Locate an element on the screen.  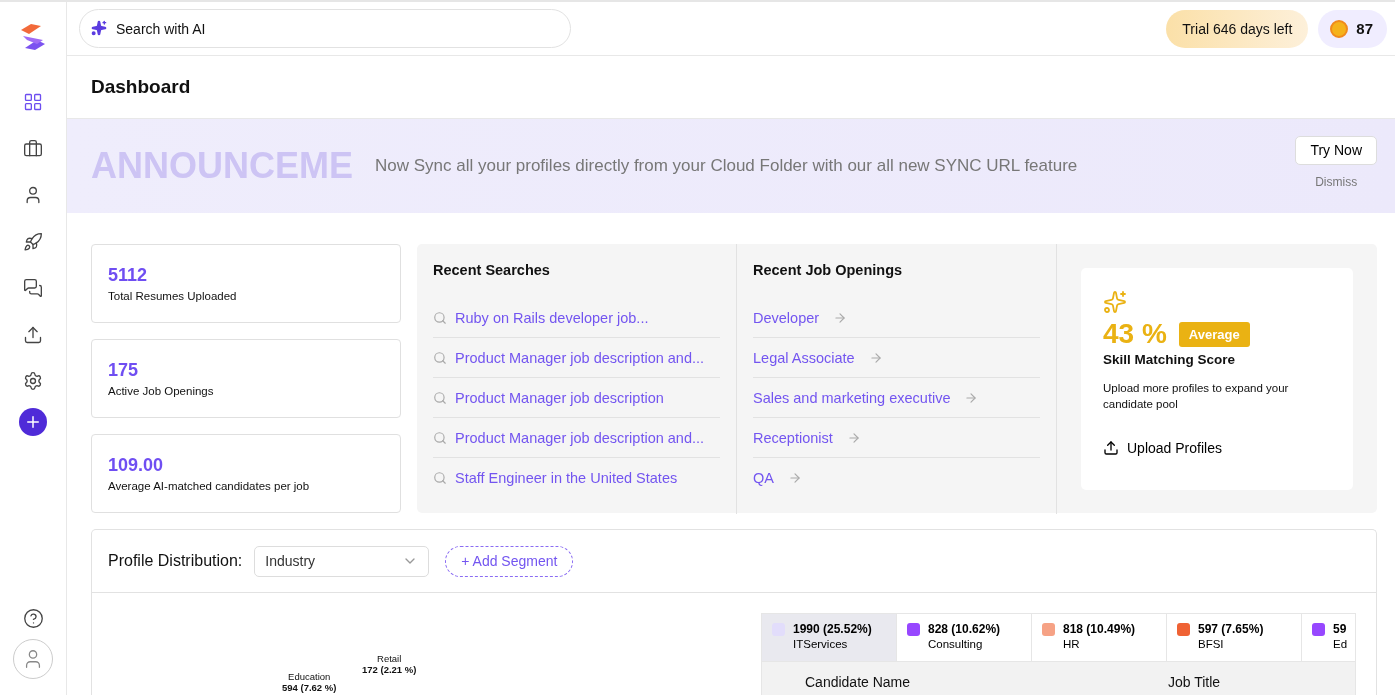
avatar is located at coordinates (33, 659).